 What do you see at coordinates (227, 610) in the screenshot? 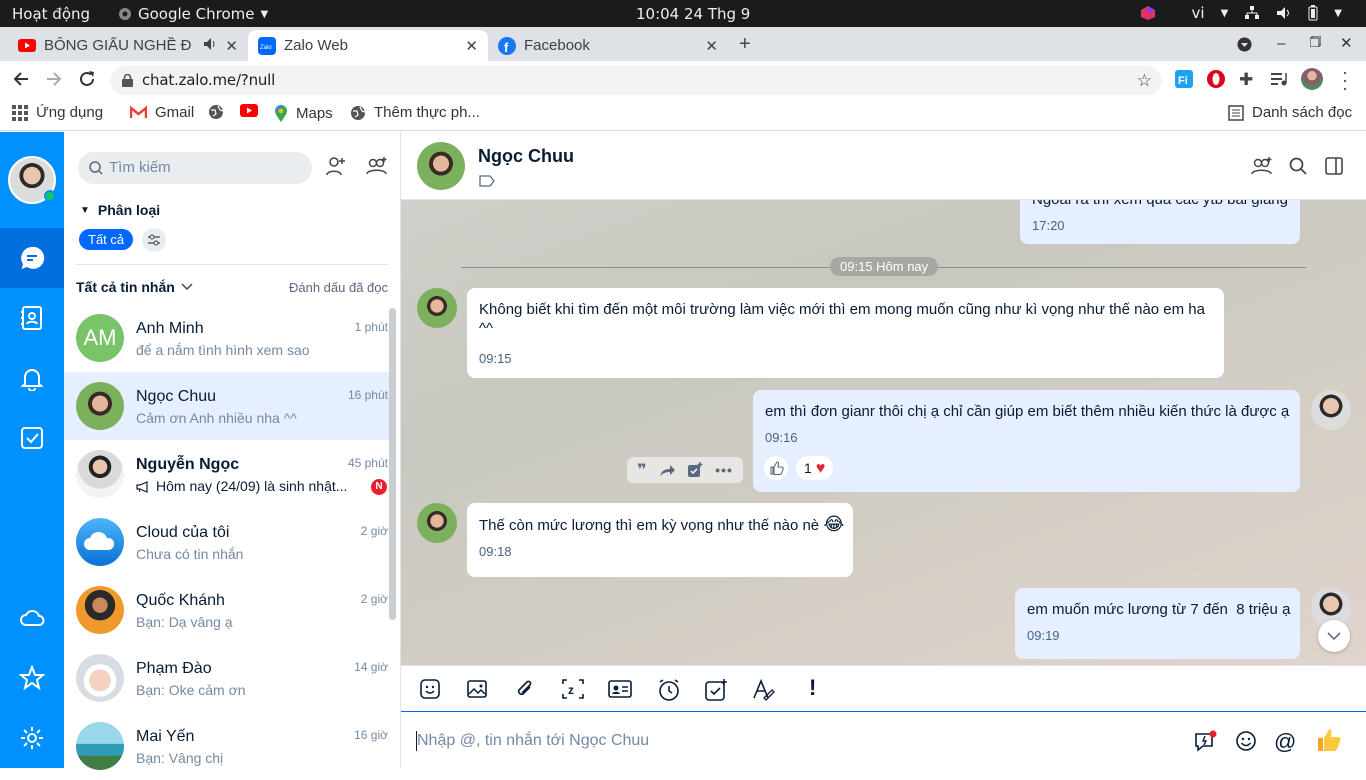
I see `conversation-item: Quốc Khánh 2 giờ Bạn: Dạ vâng ạ` at bounding box center [227, 610].